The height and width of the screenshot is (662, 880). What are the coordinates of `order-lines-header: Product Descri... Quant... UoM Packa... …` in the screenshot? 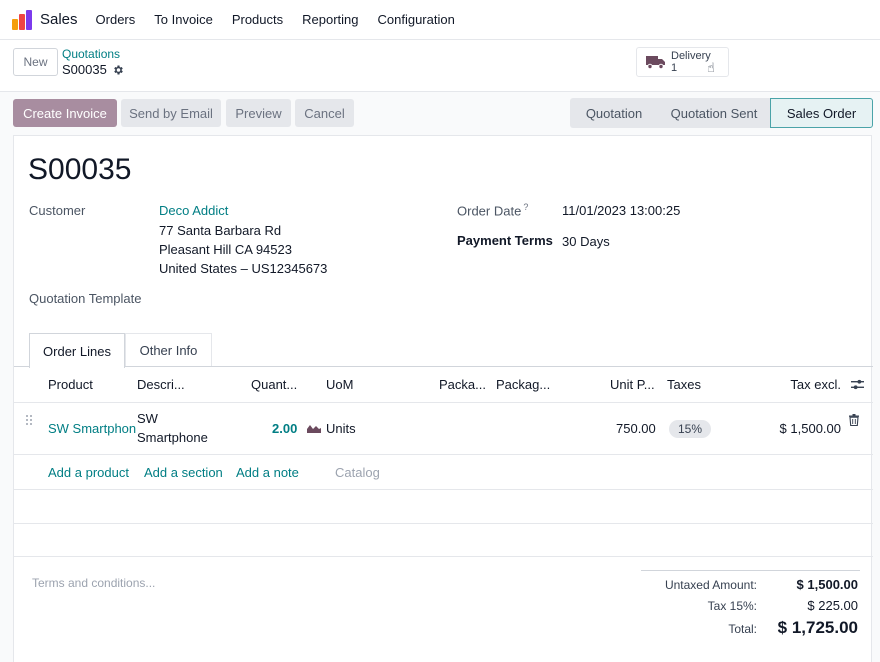 It's located at (443, 385).